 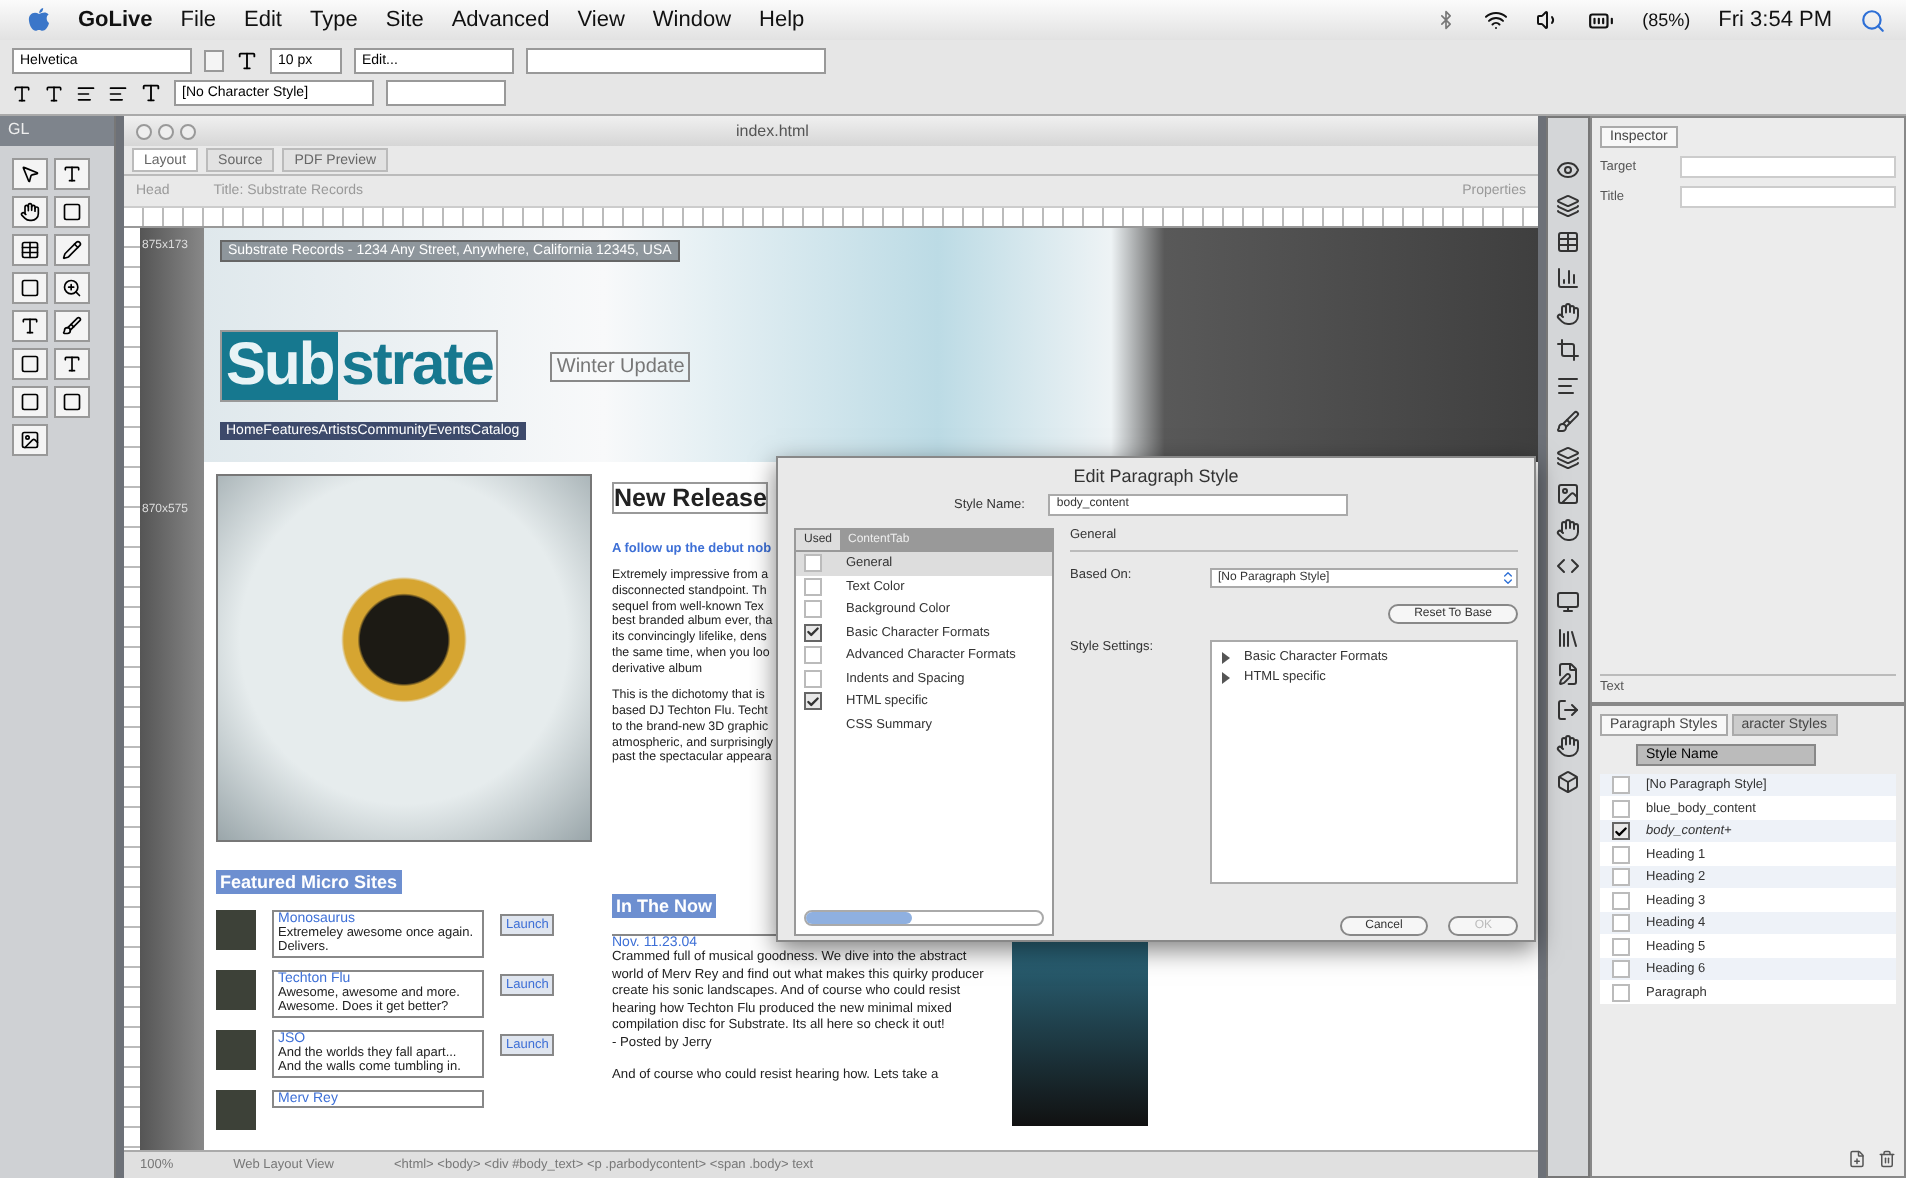 I want to click on menu-item: Window, so click(x=692, y=20).